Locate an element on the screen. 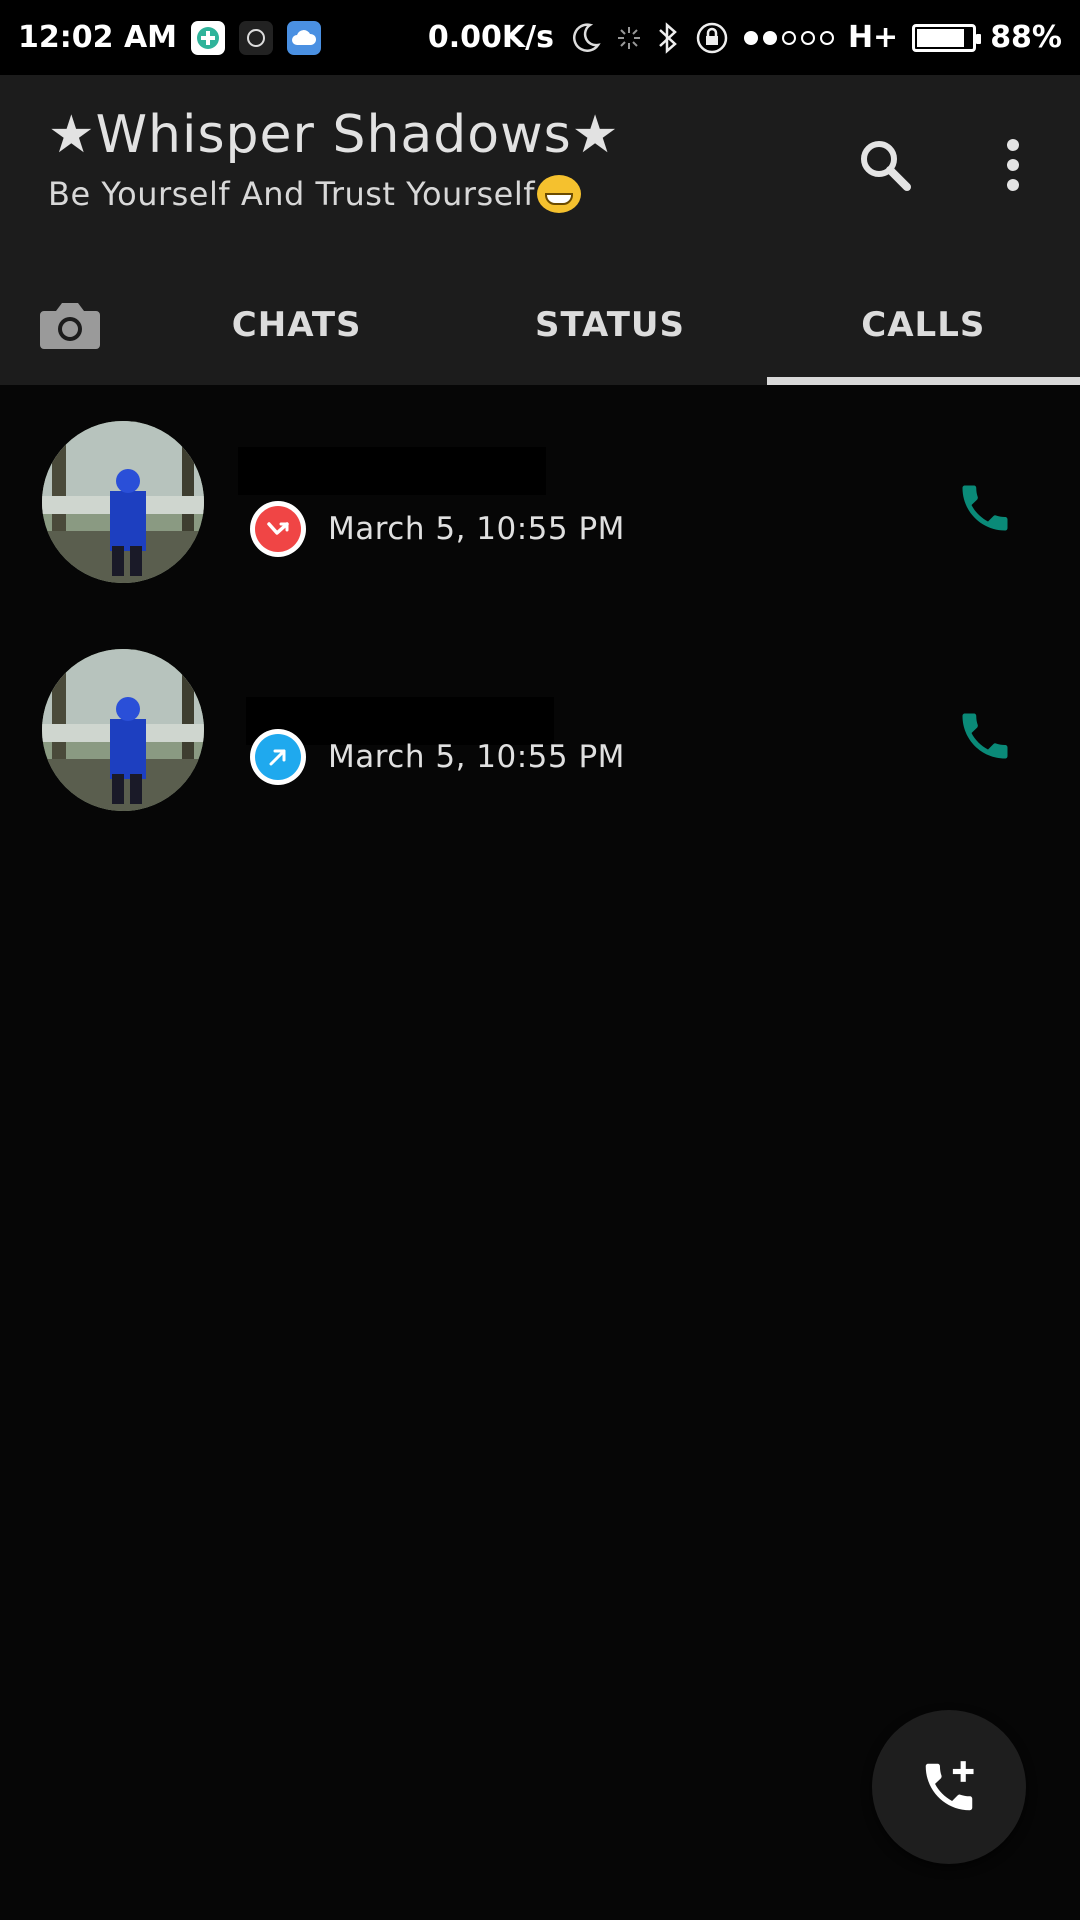 This screenshot has width=1080, height=1920. contact-name is located at coordinates (392, 471).